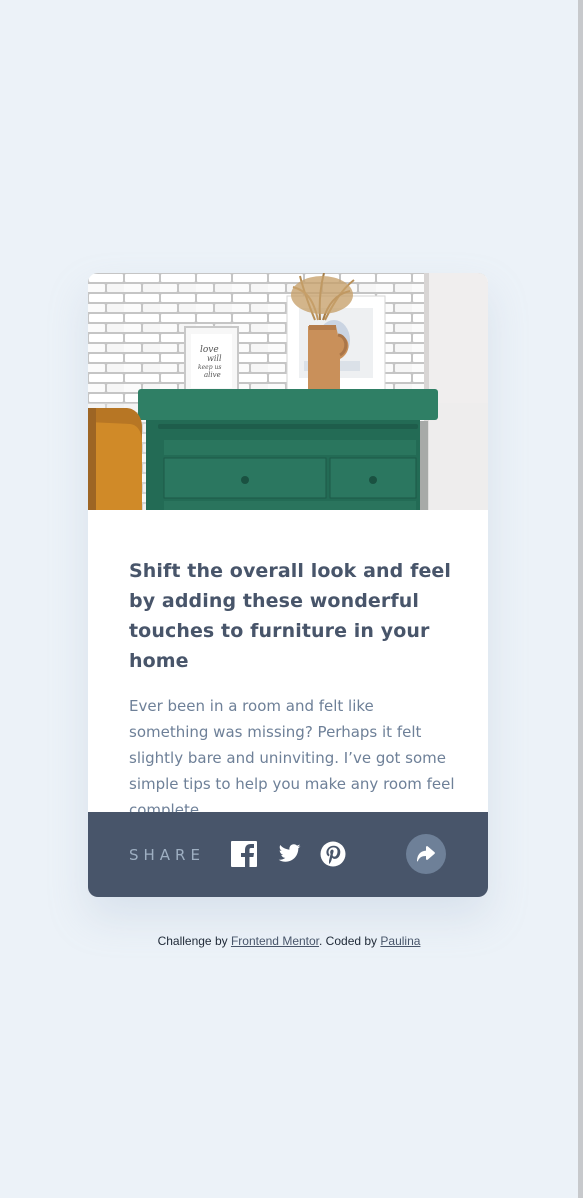  What do you see at coordinates (212, 375) in the screenshot?
I see `frame-text-4: alive` at bounding box center [212, 375].